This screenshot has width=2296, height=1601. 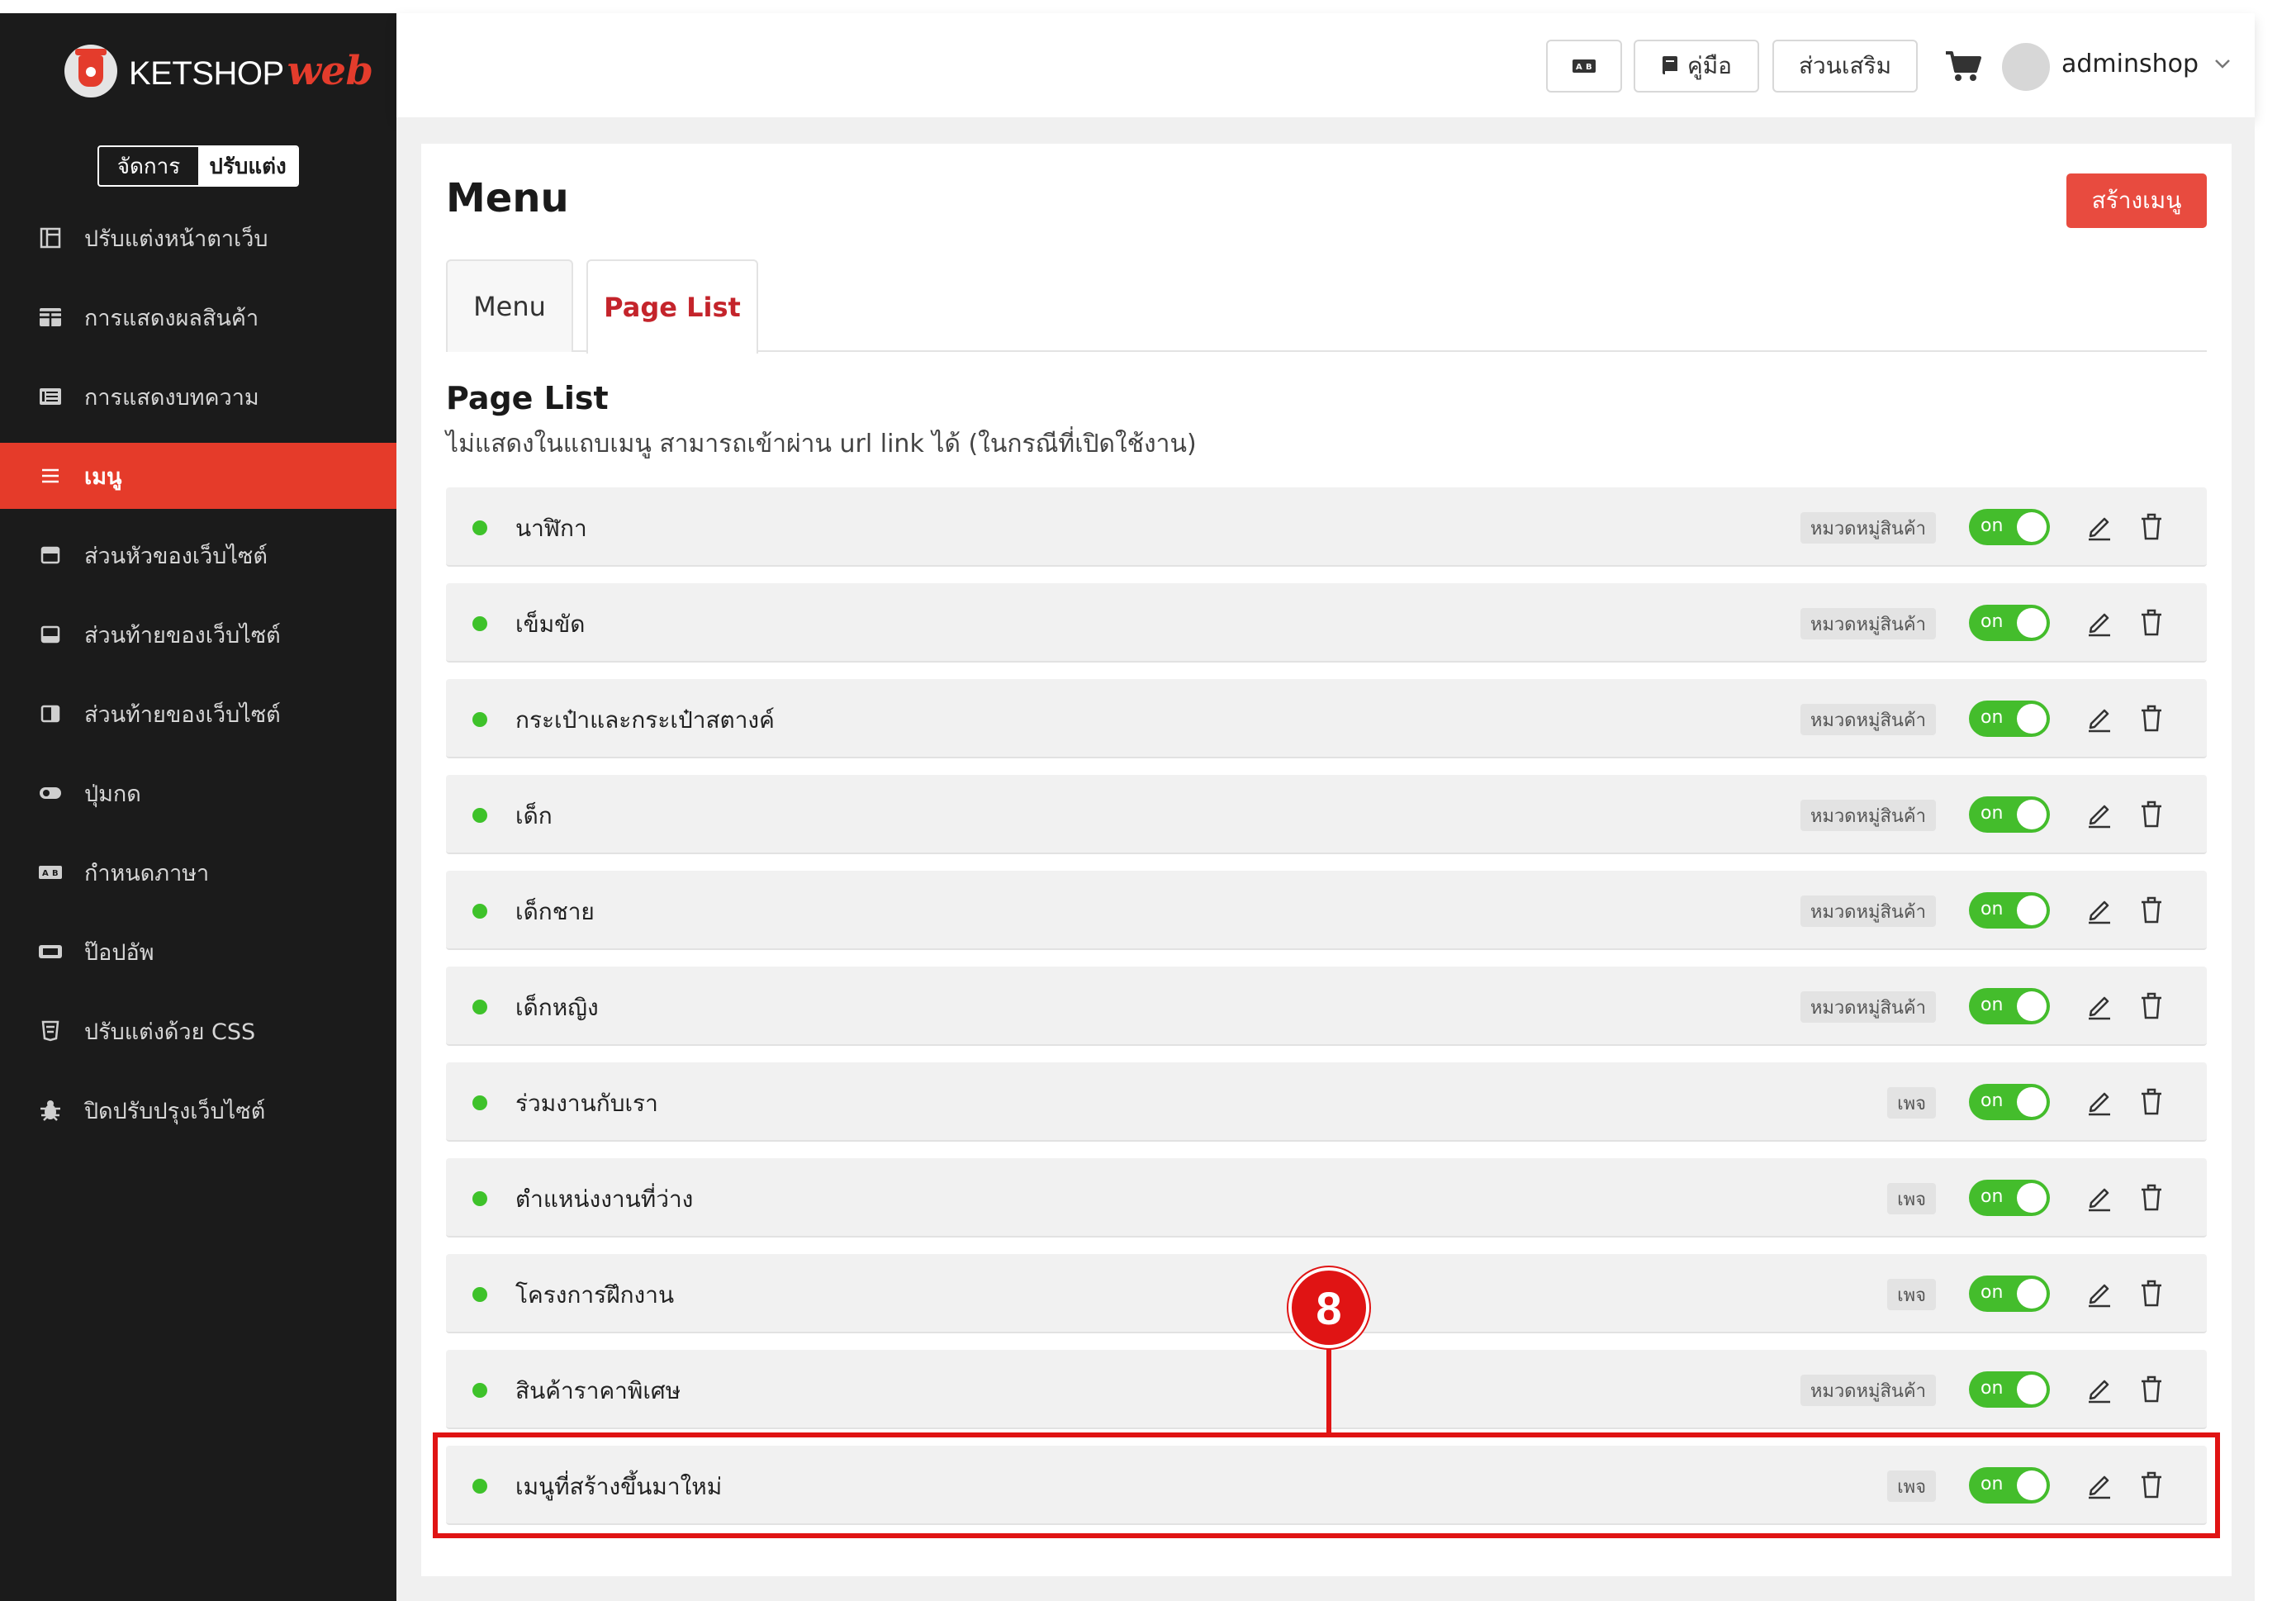 I want to click on sidebar-item-articles: การแสดงบทความ, so click(x=198, y=396).